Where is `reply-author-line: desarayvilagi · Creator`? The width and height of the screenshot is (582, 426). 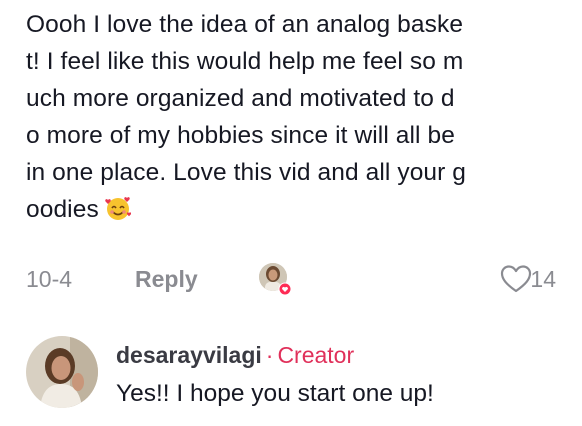
reply-author-line: desarayvilagi · Creator is located at coordinates (235, 355).